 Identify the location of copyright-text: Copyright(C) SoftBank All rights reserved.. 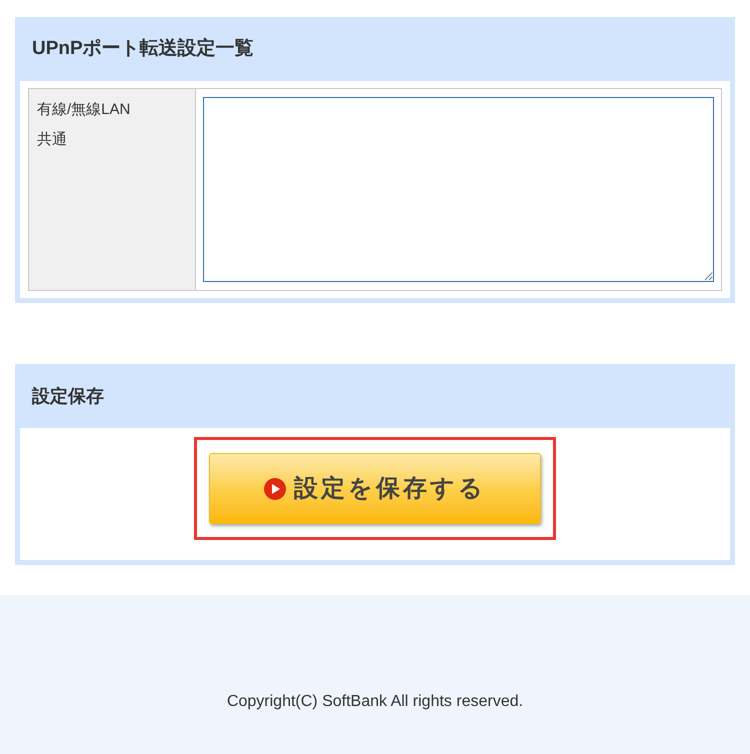
(375, 702).